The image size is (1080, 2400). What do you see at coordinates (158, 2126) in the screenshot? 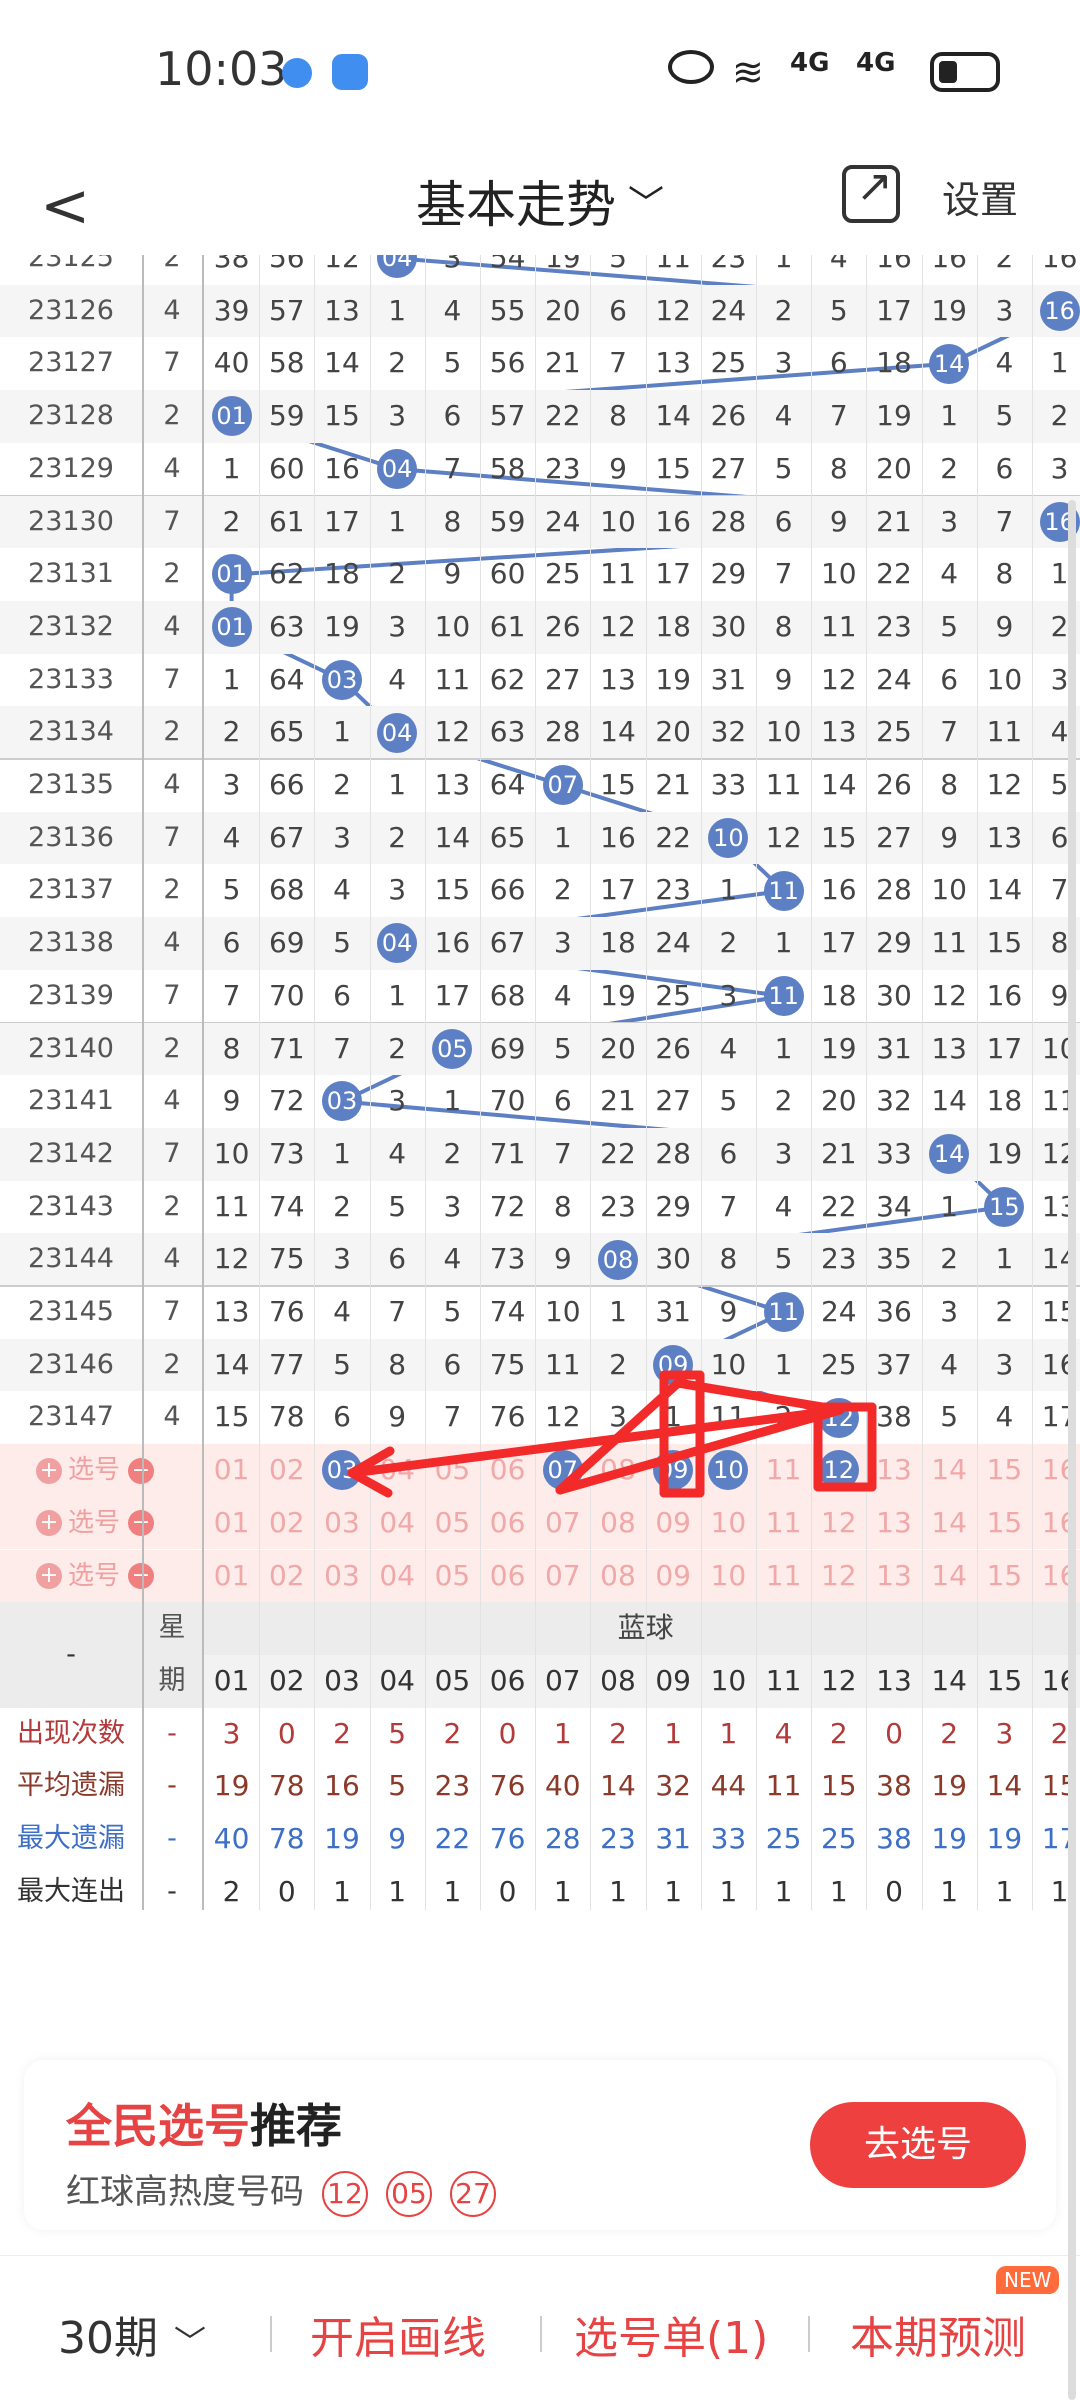
I see `card-title-red: 全民选号` at bounding box center [158, 2126].